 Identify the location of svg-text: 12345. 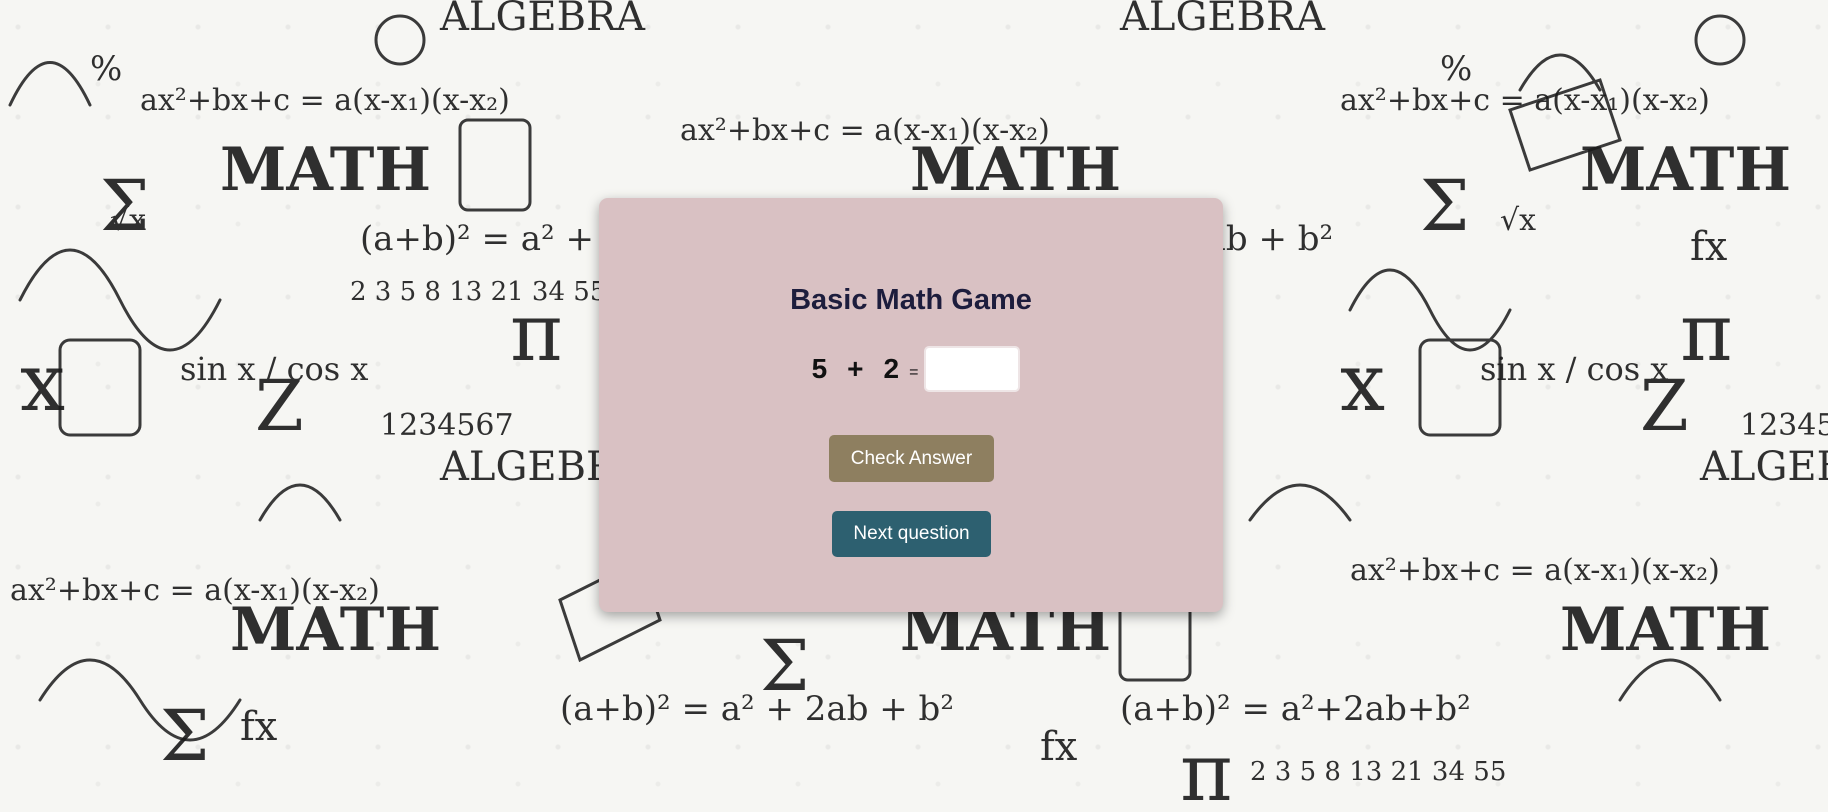
(1784, 425).